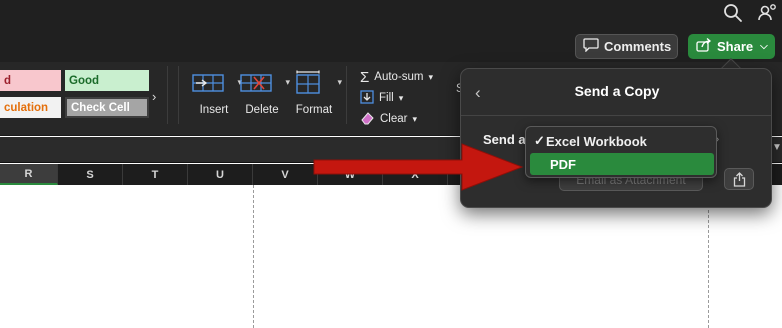 This screenshot has height=328, width=782. Describe the element at coordinates (365, 77) in the screenshot. I see `sigma-icon: Σ` at that location.